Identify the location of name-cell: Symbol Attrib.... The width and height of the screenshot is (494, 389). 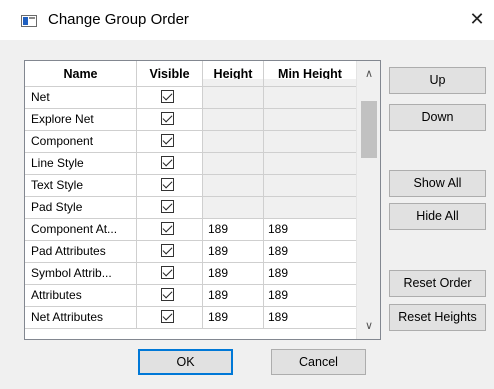
(81, 274).